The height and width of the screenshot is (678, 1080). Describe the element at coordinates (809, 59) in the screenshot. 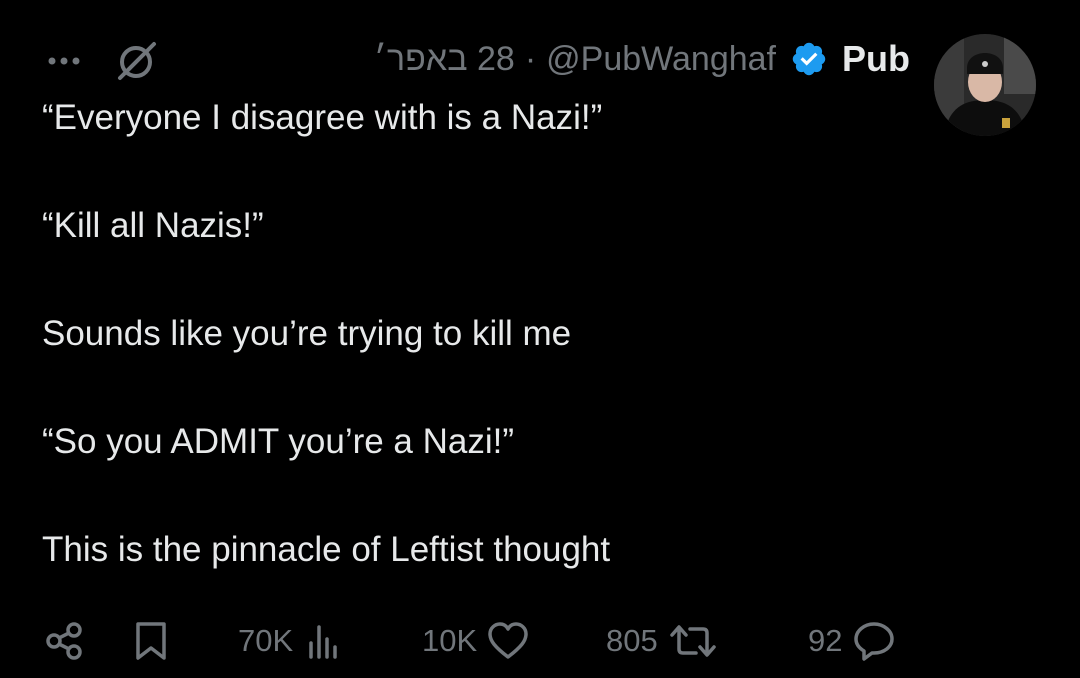

I see `verified-badge-icon` at that location.